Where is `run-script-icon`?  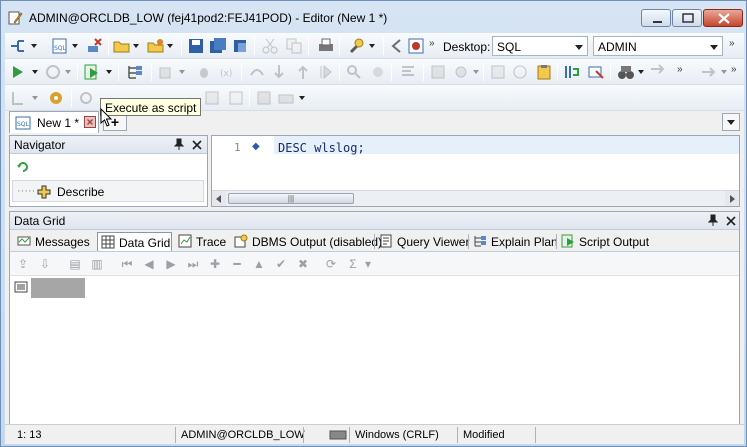 run-script-icon is located at coordinates (92, 72).